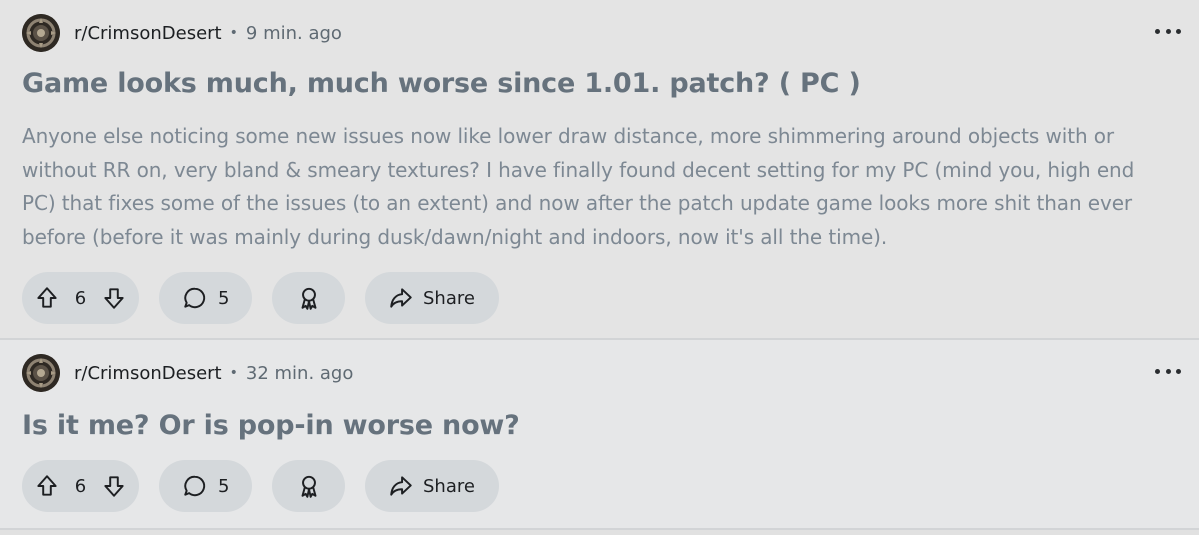  Describe the element at coordinates (299, 373) in the screenshot. I see `post-time: 32 min. ago` at that location.